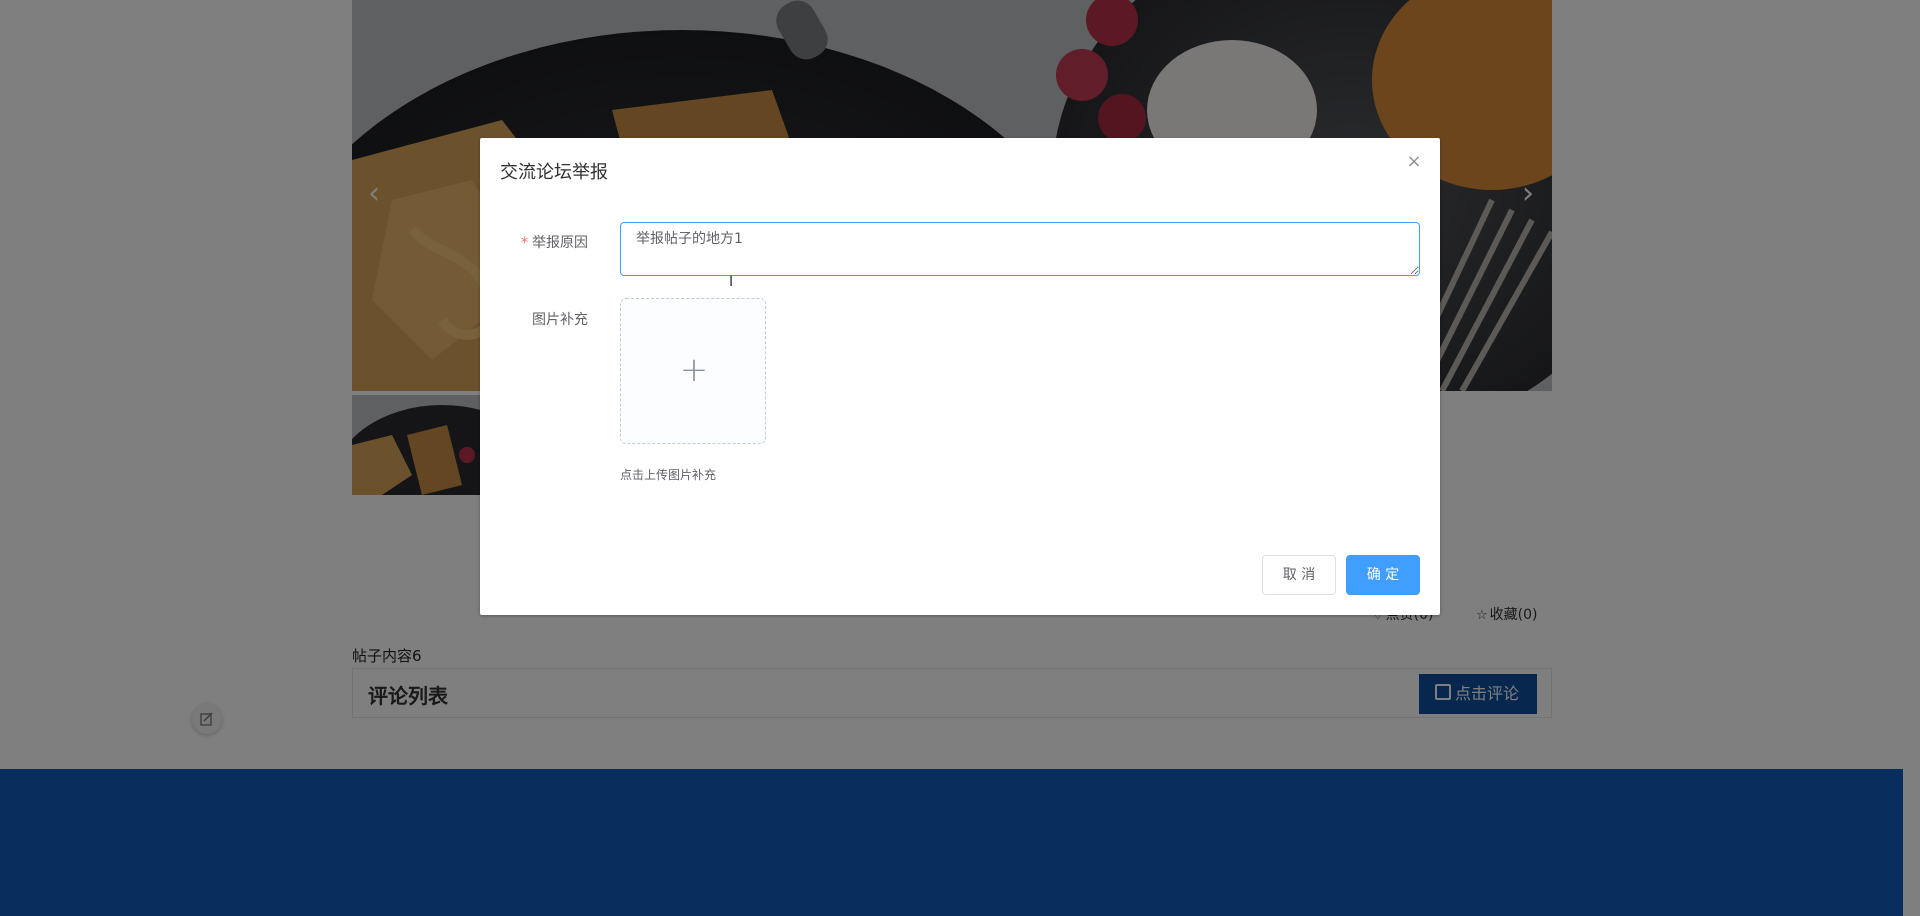  I want to click on reason-label-text: 举报原因, so click(560, 243).